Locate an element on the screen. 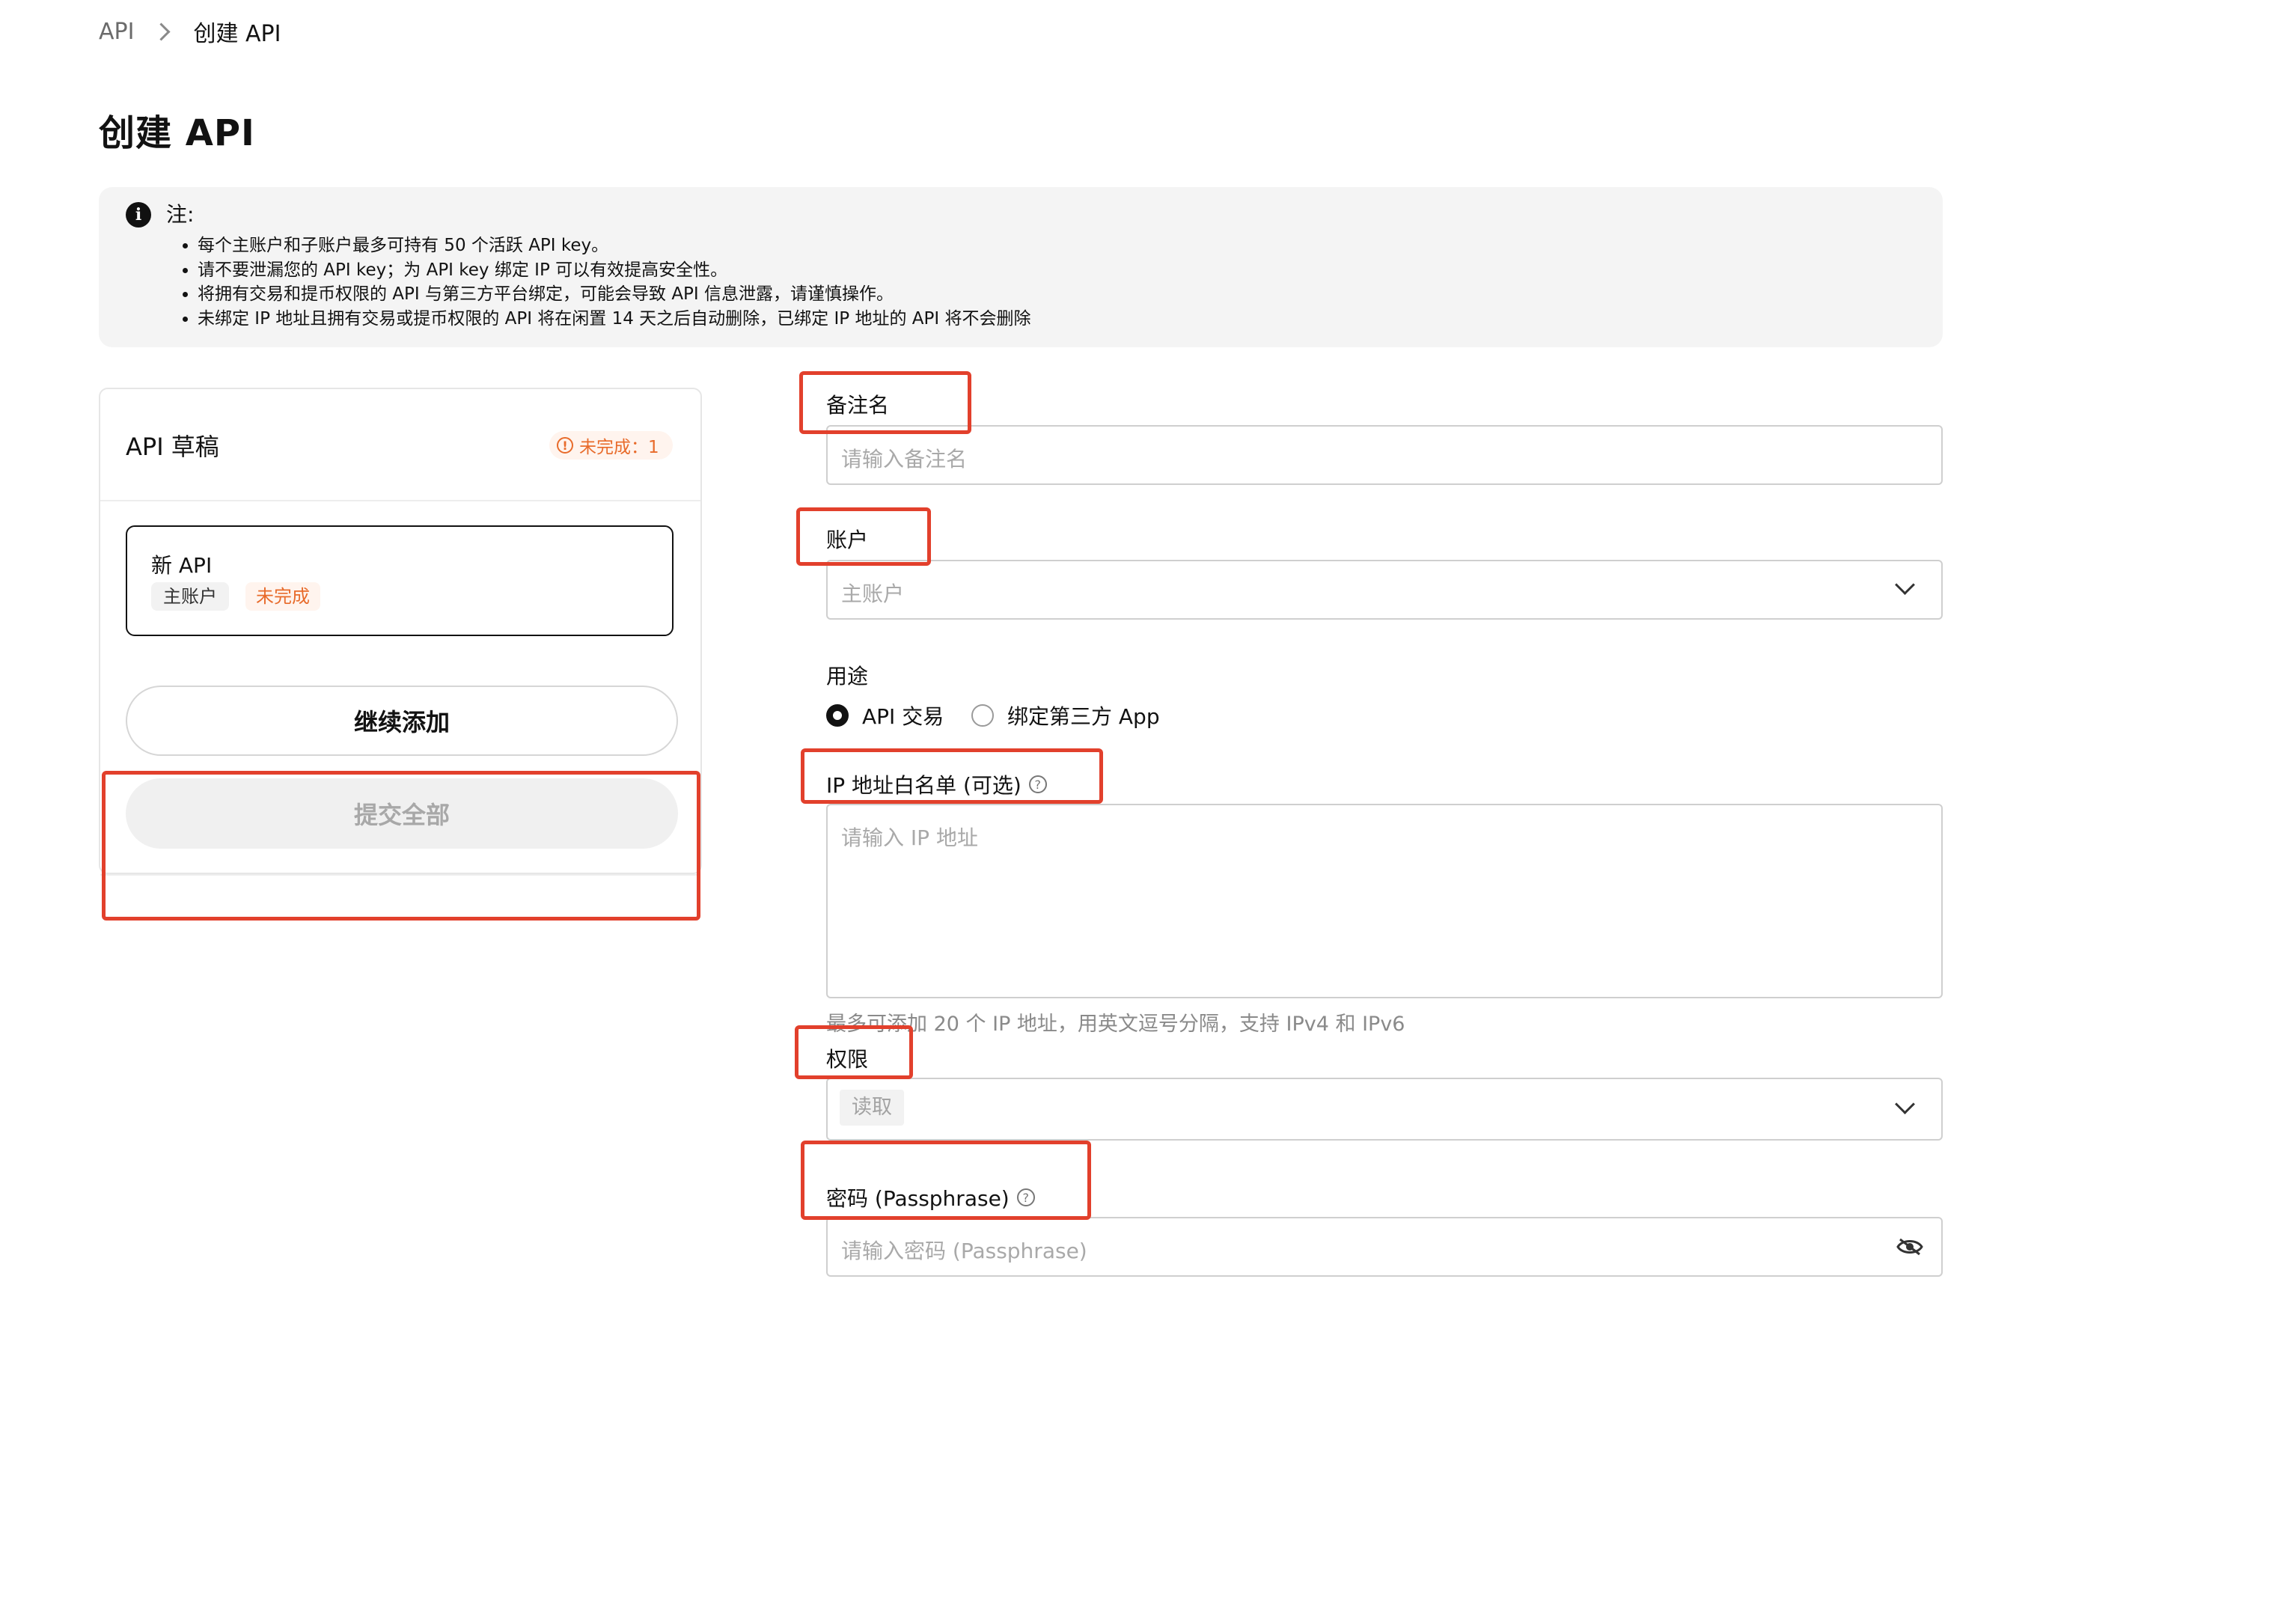 The width and height of the screenshot is (2272, 1624). ip-whitelist-hint: 最多可添加 20 个 IP 地址，用英文逗号分隔，支持 IPv4 和 IPv6 is located at coordinates (1115, 1024).